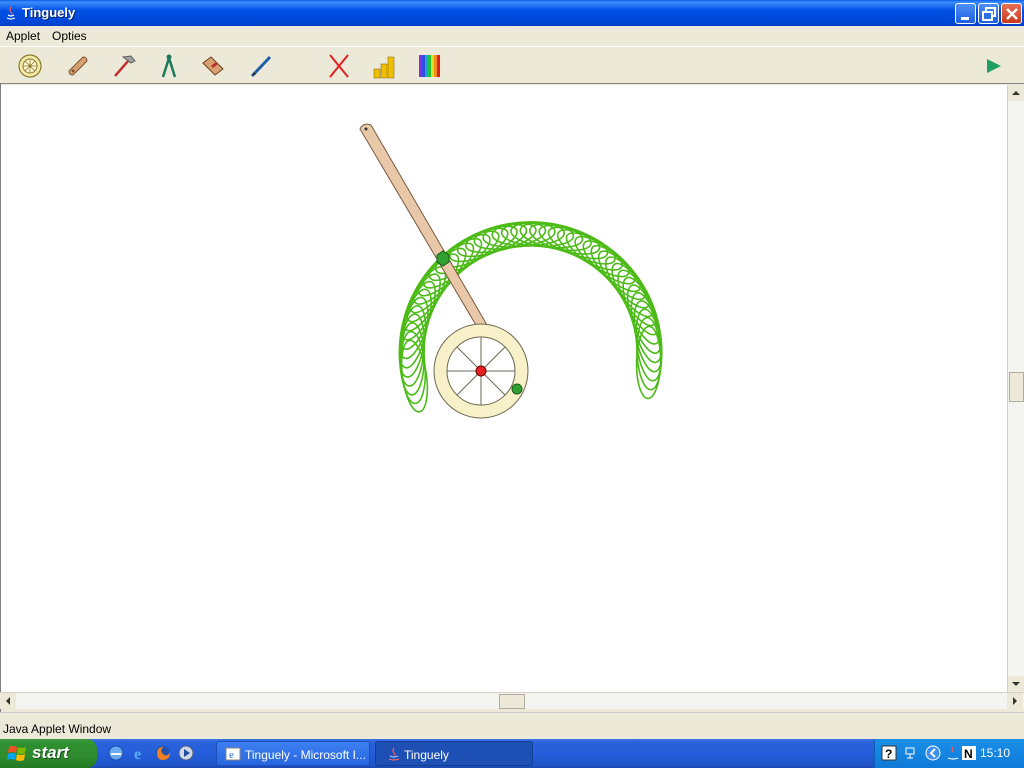 The width and height of the screenshot is (1024, 768). I want to click on scroll-down-button, so click(1016, 684).